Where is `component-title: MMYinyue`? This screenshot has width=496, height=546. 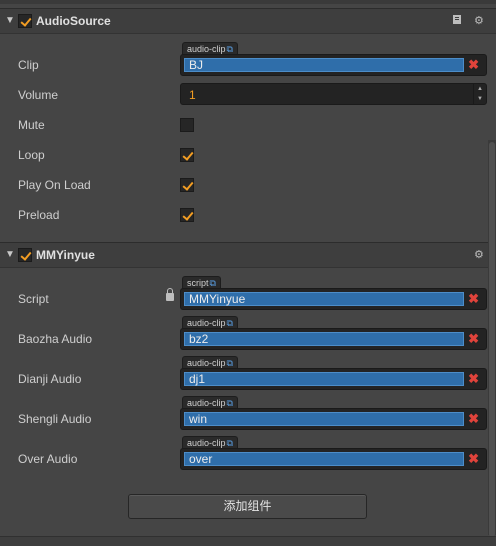 component-title: MMYinyue is located at coordinates (65, 255).